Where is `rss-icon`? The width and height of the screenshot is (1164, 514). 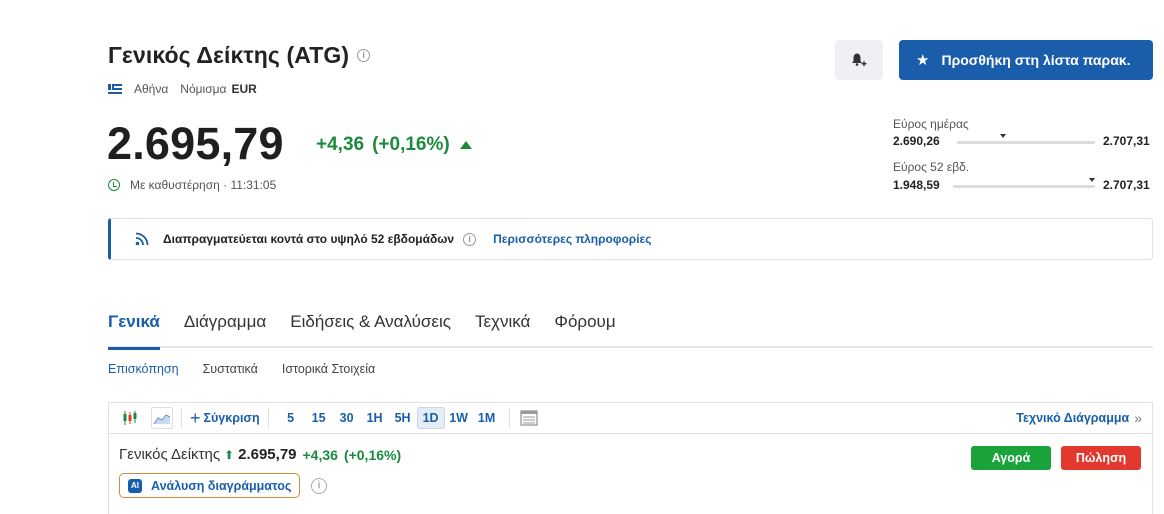
rss-icon is located at coordinates (142, 239).